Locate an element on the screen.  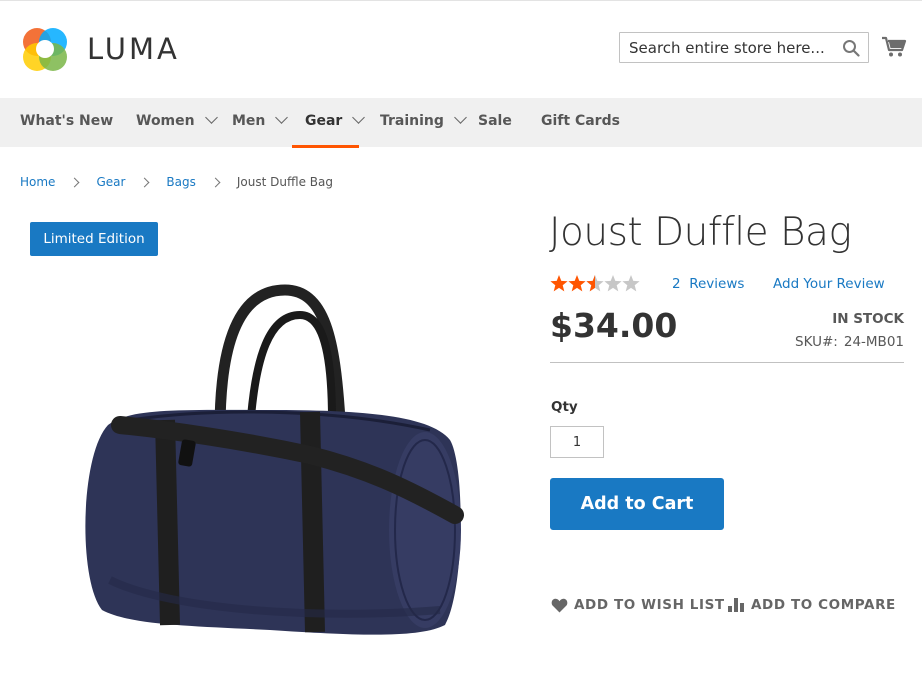
search-input is located at coordinates (727, 47).